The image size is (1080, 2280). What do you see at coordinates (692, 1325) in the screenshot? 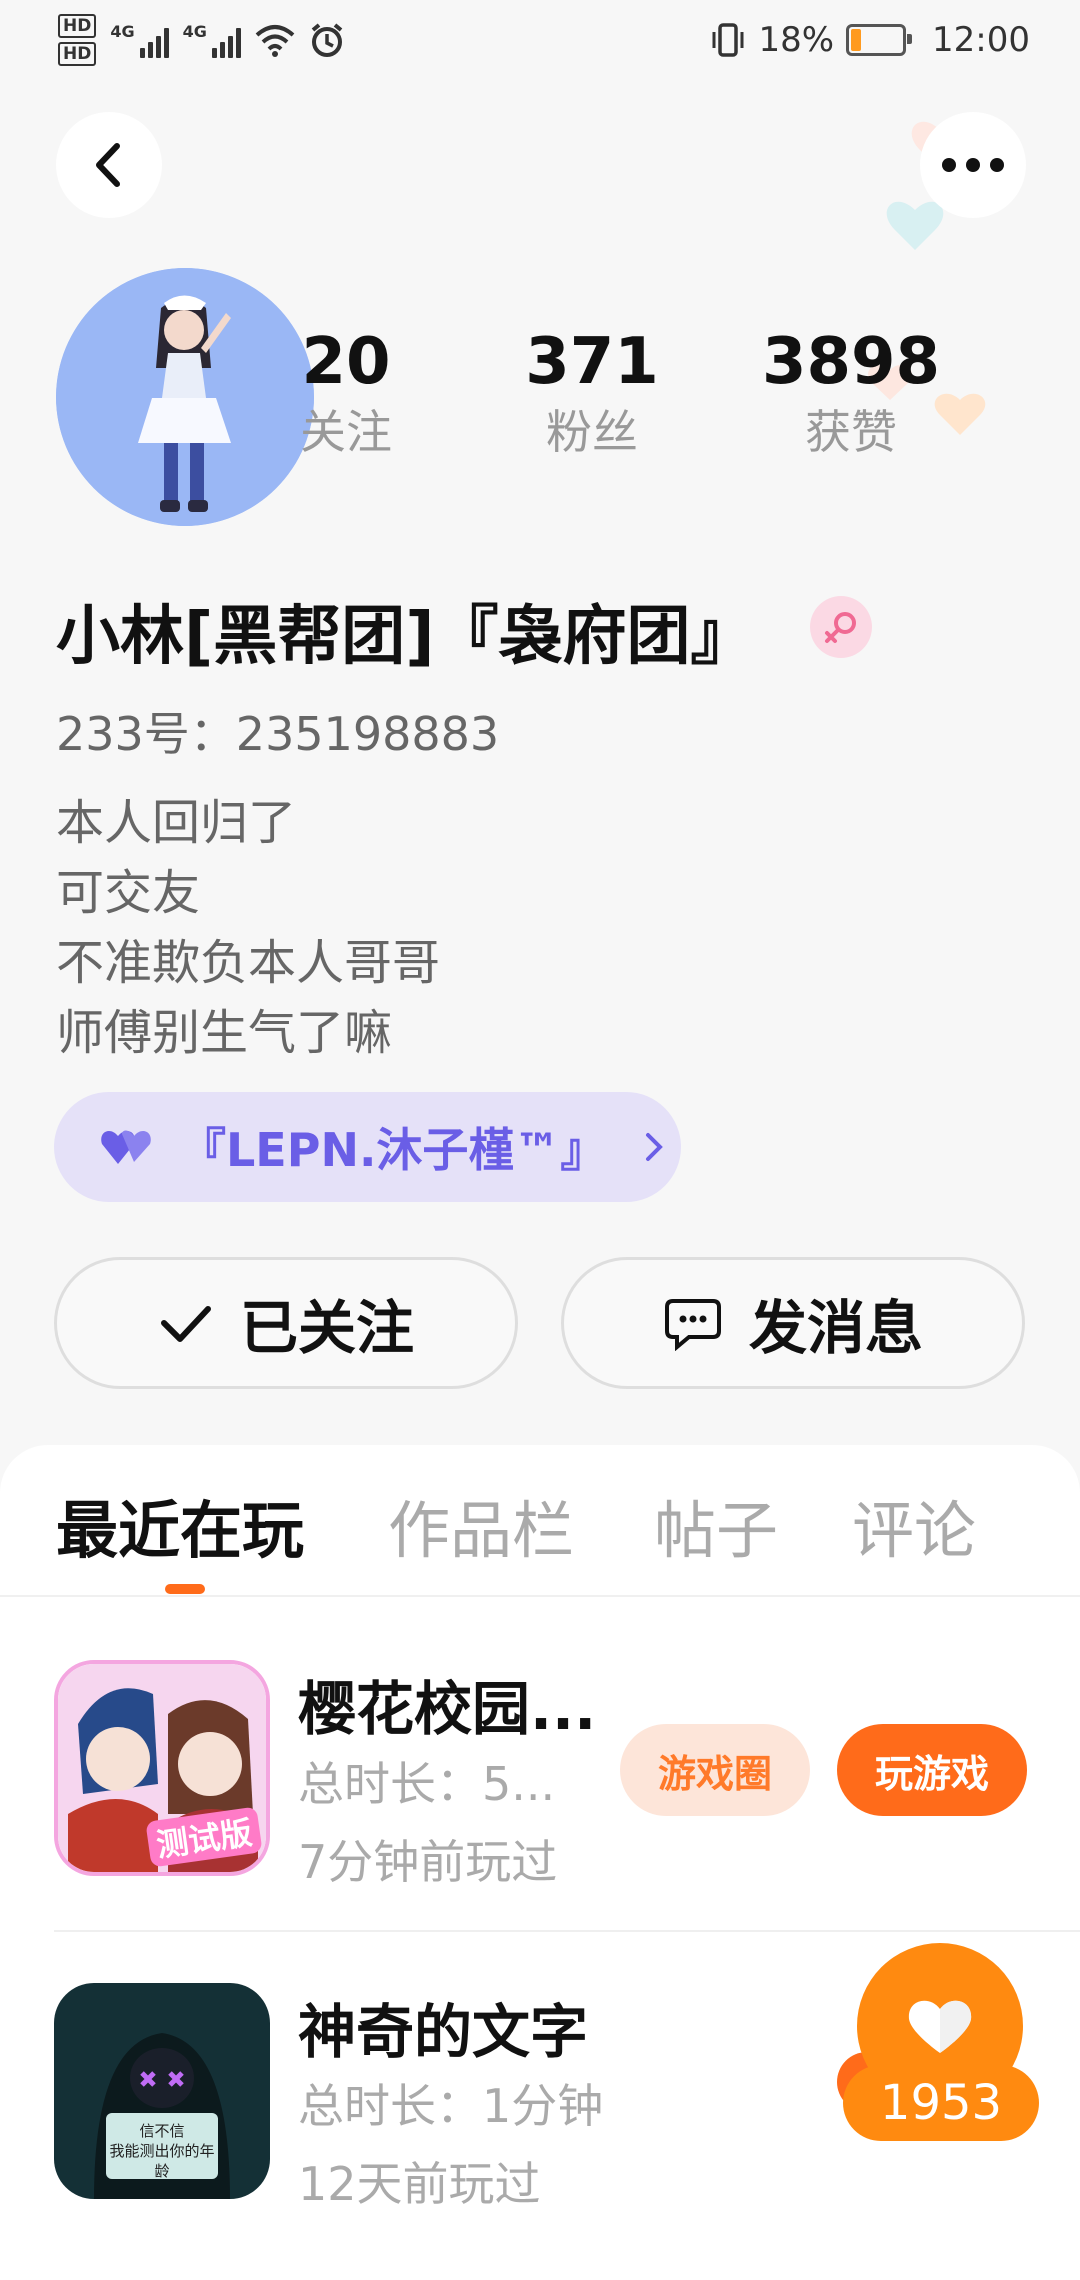
I see `chat-bubble-icon` at bounding box center [692, 1325].